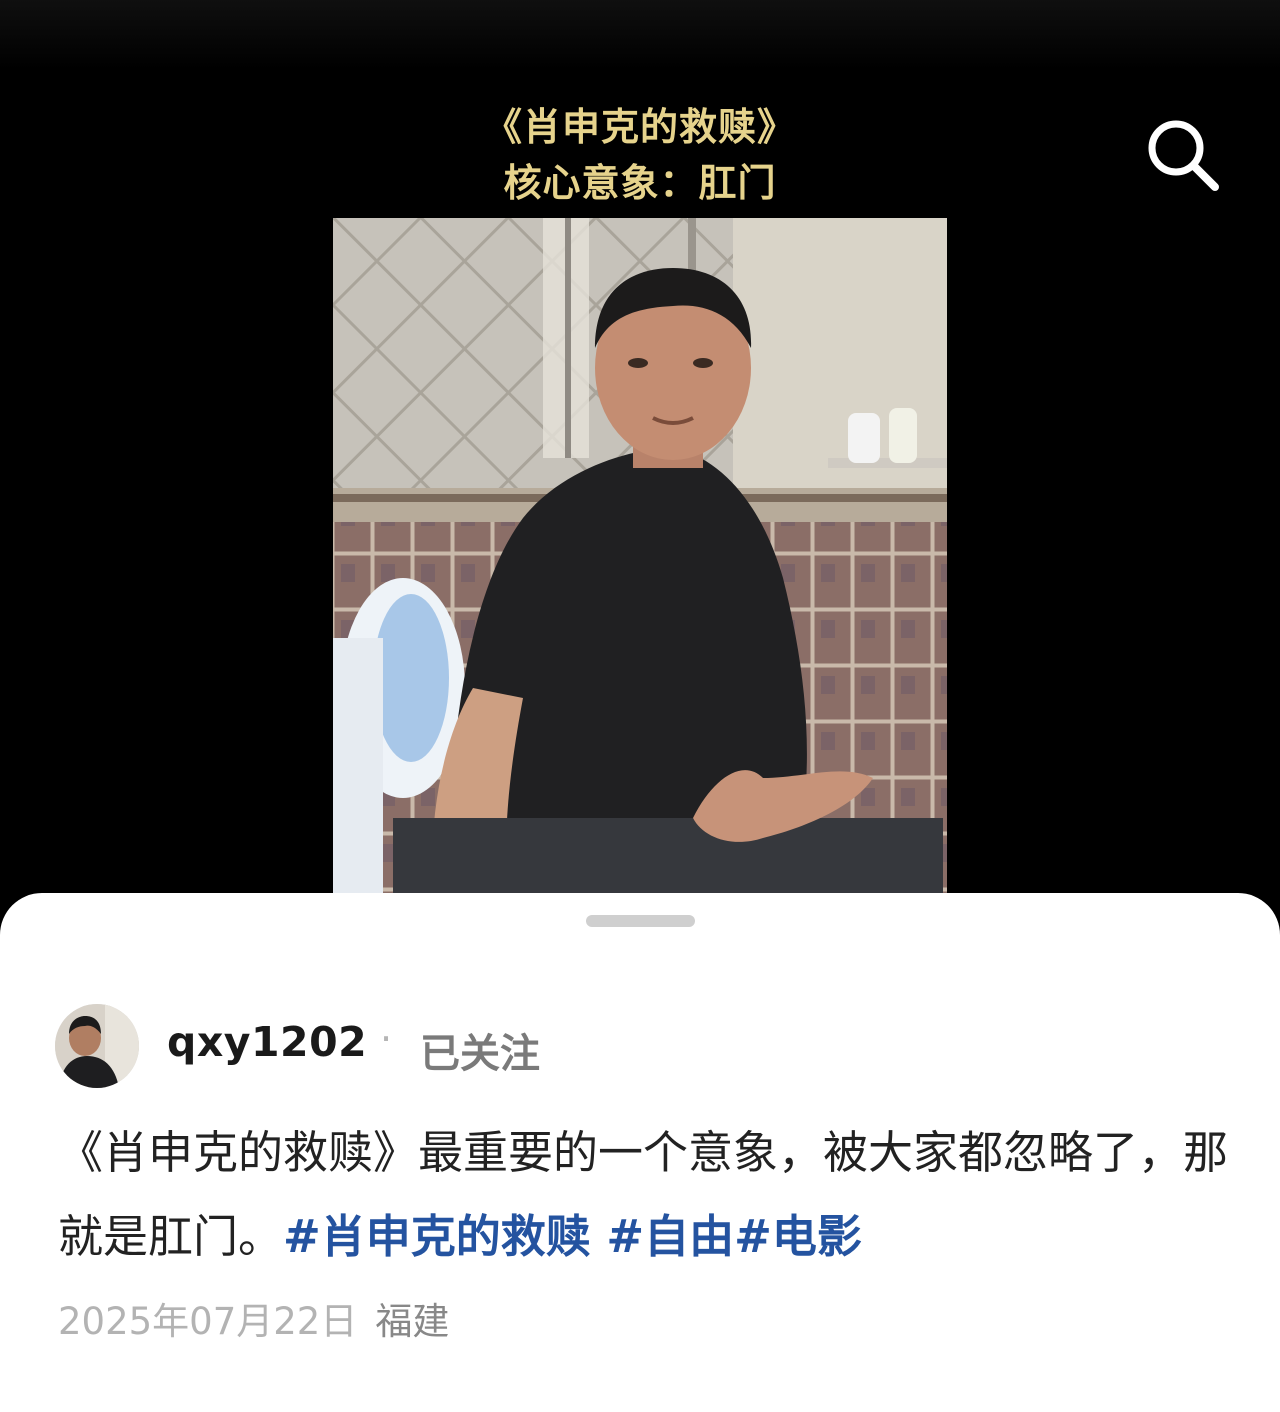 The height and width of the screenshot is (1412, 1280). I want to click on drag-handle, so click(640, 921).